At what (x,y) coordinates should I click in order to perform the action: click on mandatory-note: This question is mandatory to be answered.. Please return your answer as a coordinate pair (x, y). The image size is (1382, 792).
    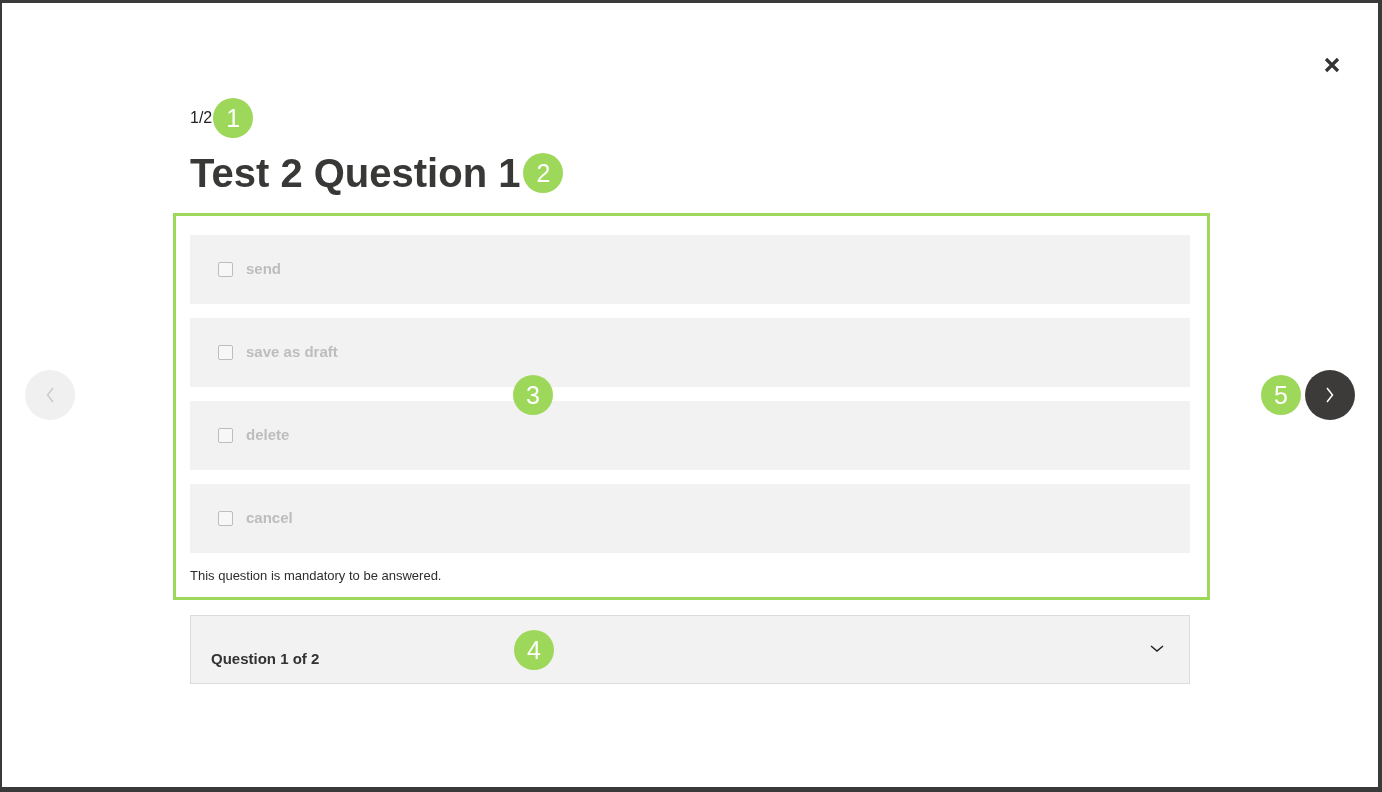
    Looking at the image, I should click on (316, 576).